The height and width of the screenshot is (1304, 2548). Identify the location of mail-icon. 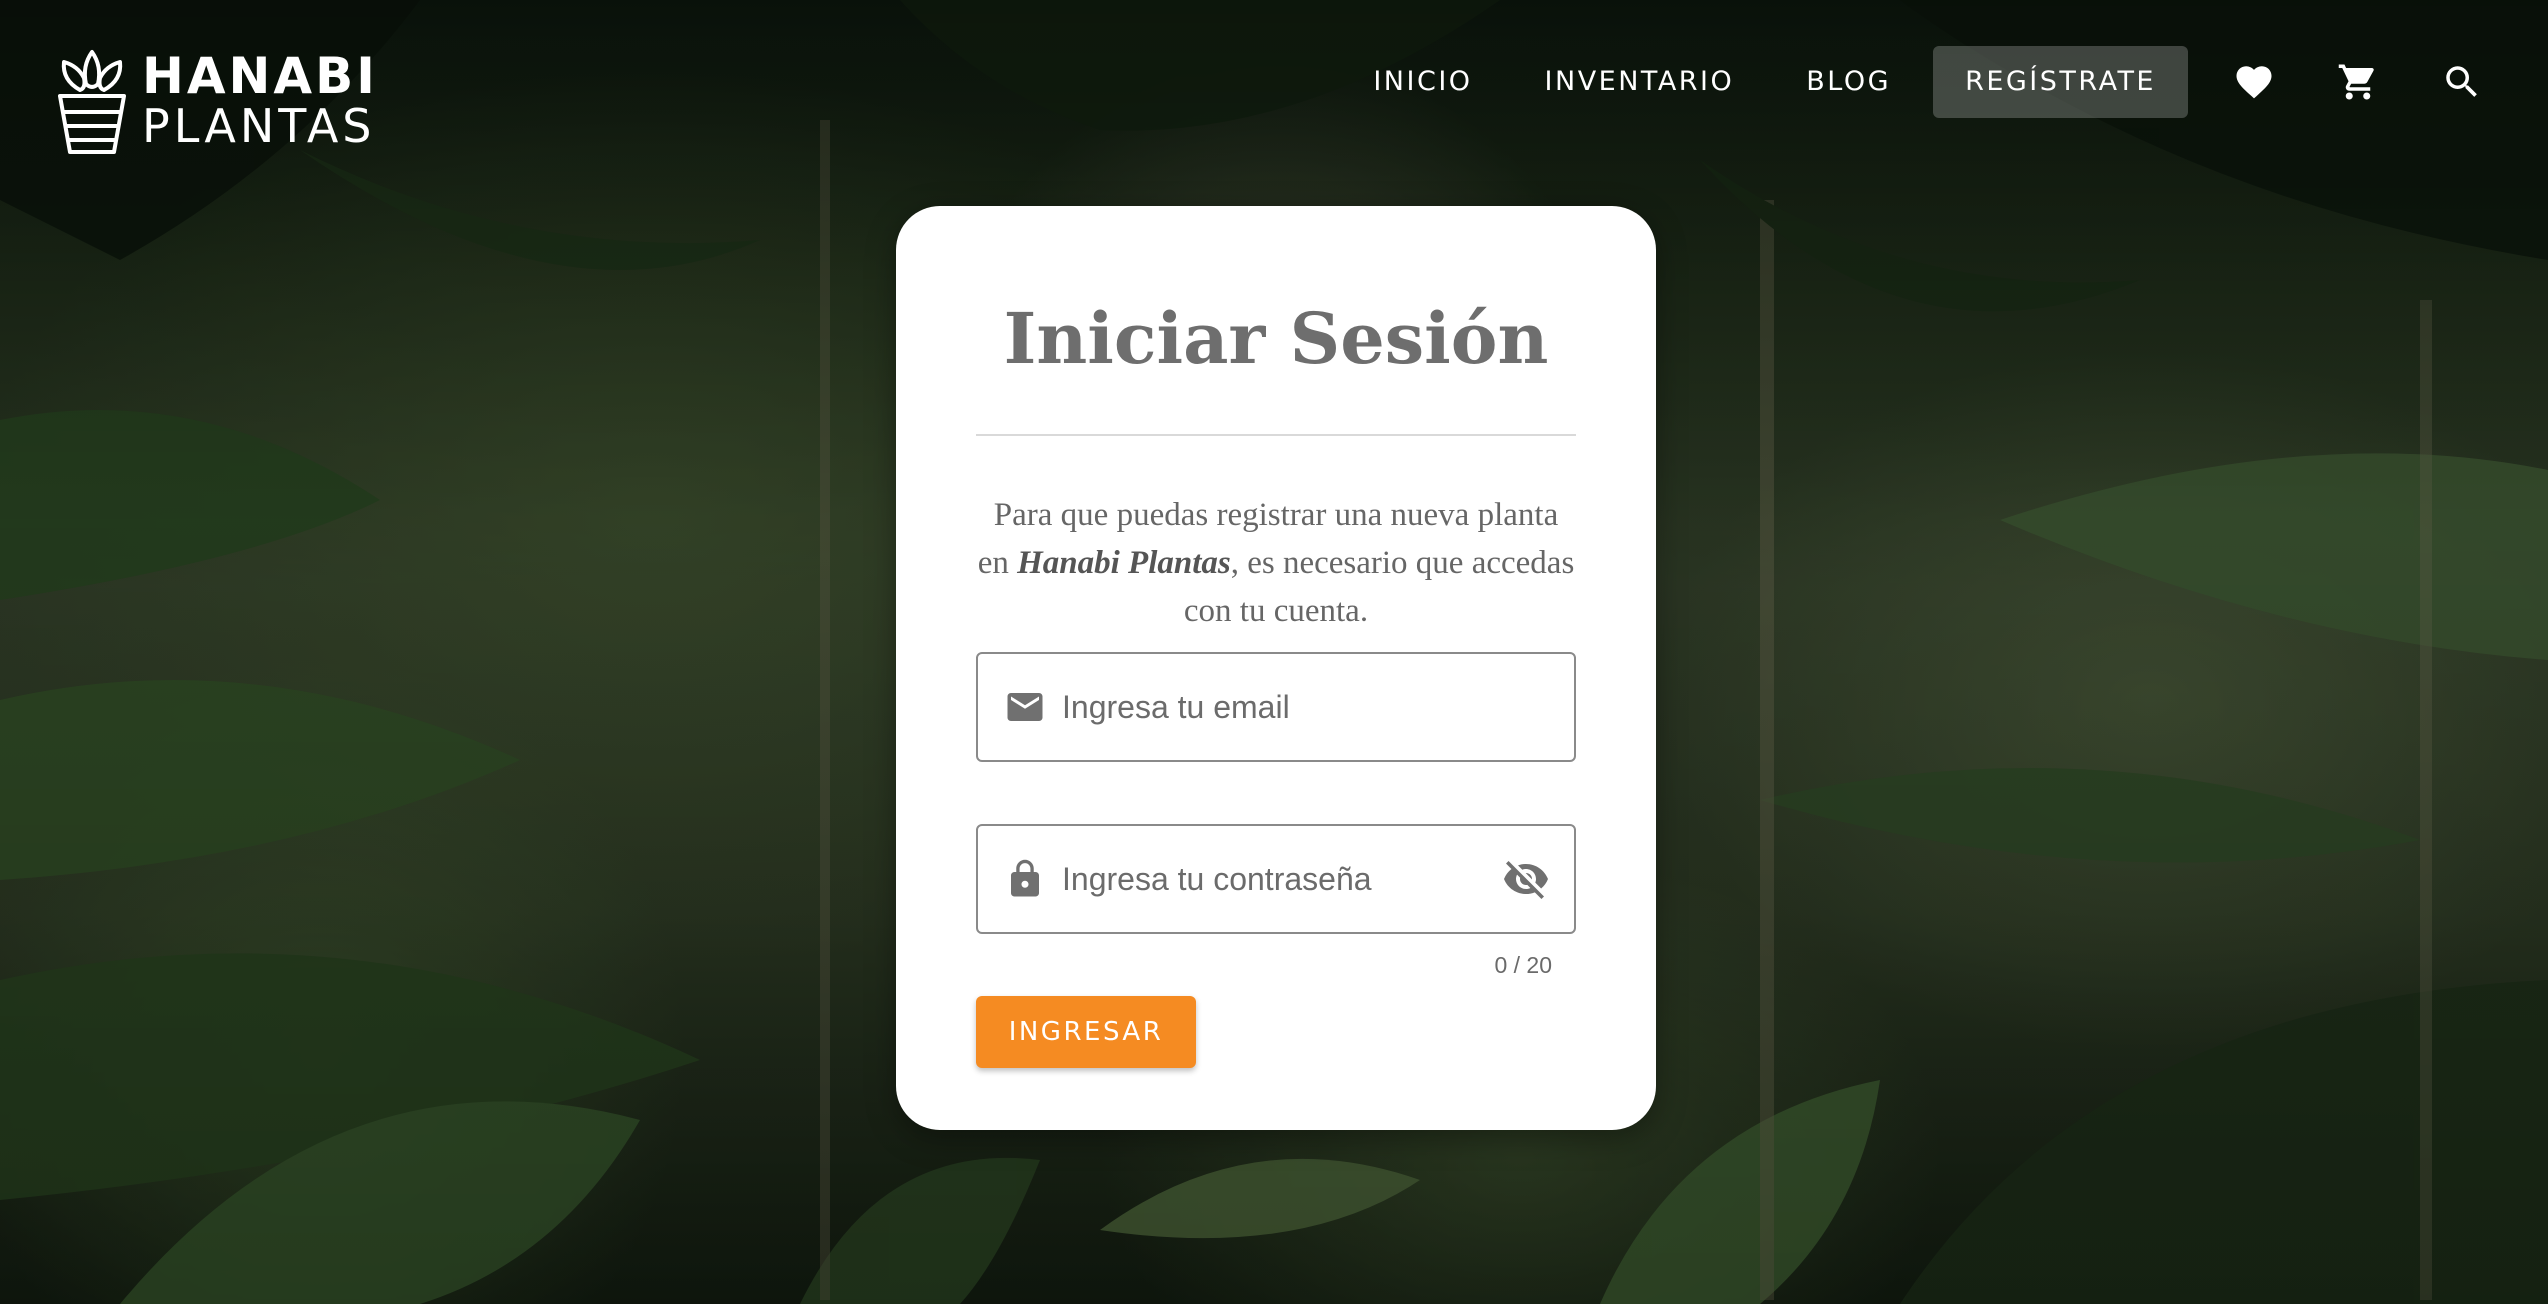
(1025, 707).